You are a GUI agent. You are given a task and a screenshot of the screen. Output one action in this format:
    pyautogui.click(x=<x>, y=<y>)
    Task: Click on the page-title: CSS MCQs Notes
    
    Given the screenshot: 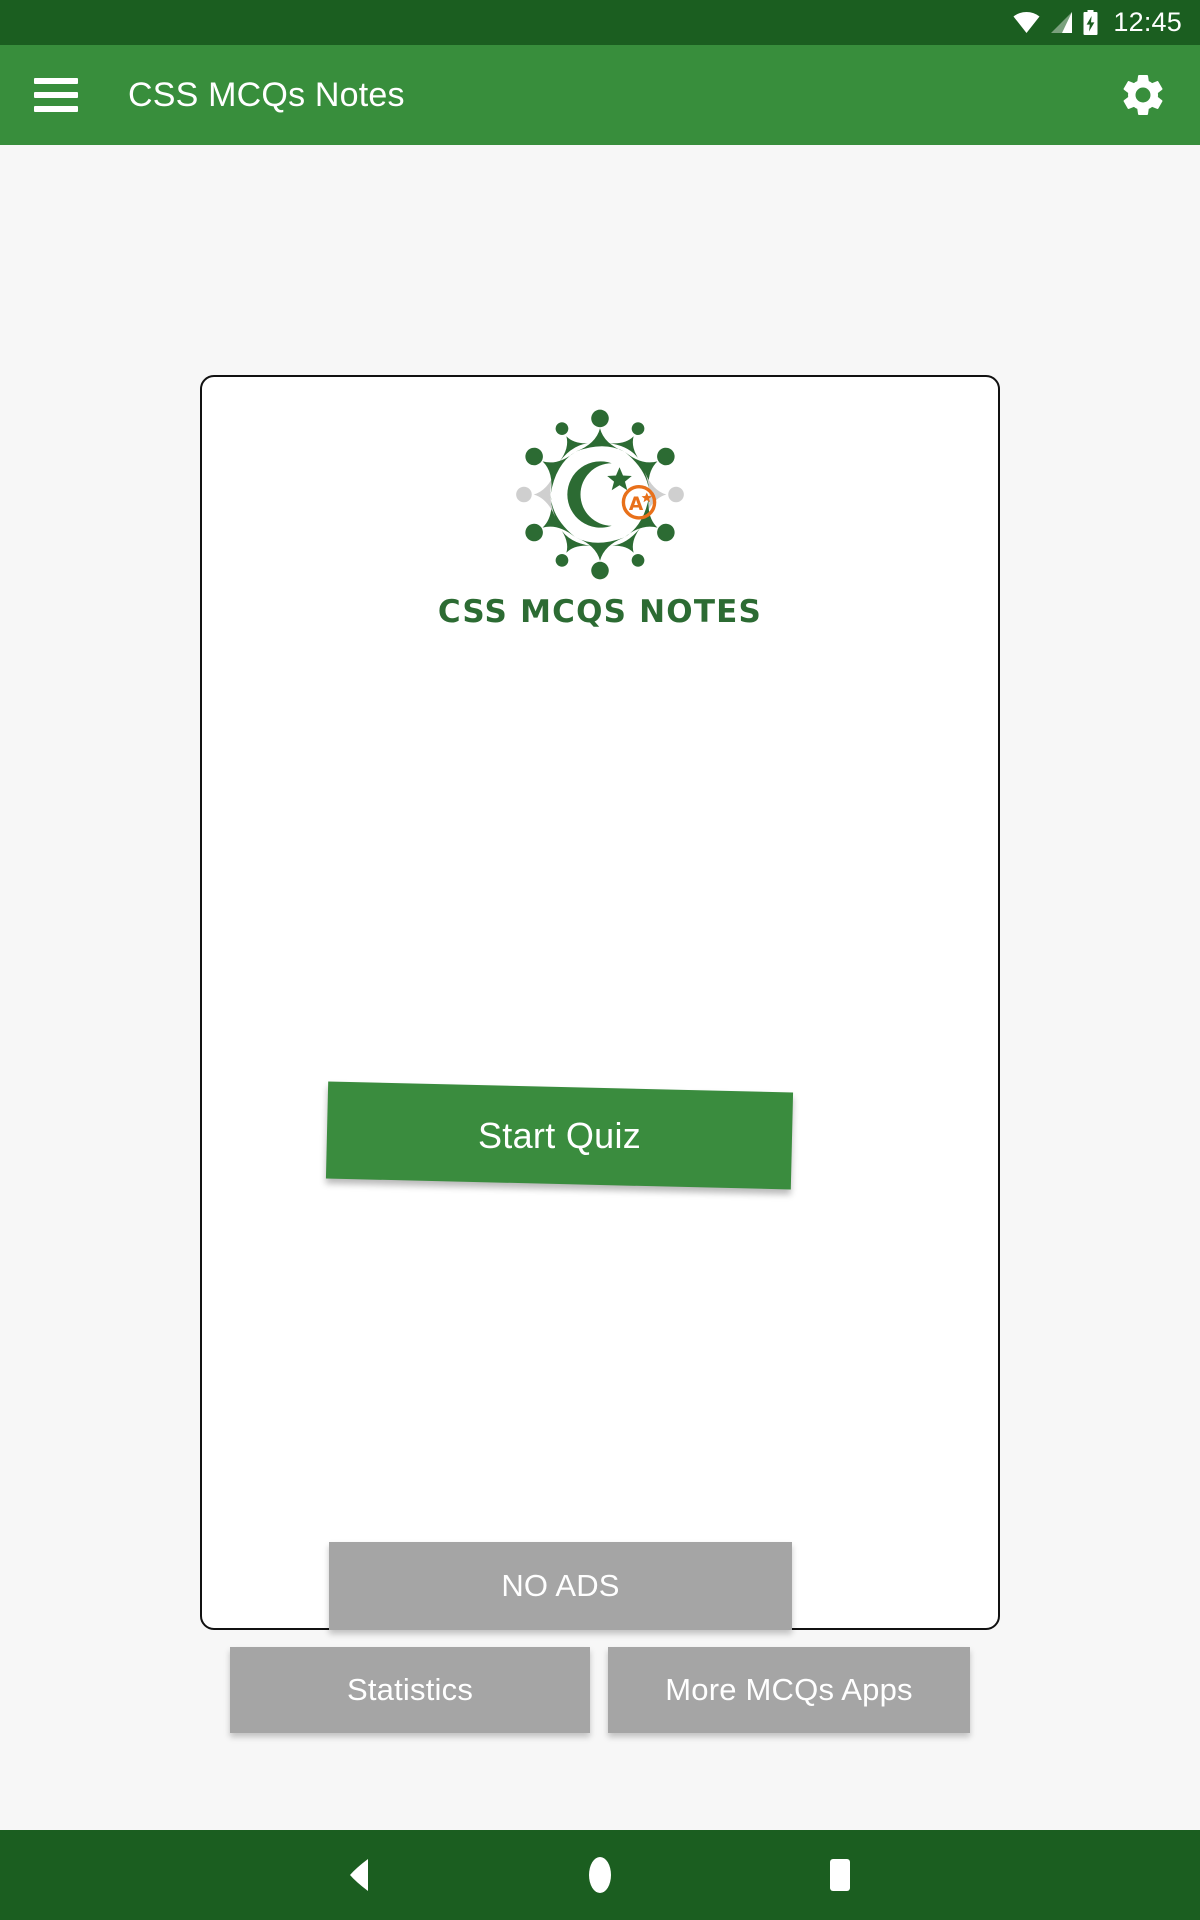 What is the action you would take?
    pyautogui.click(x=266, y=94)
    